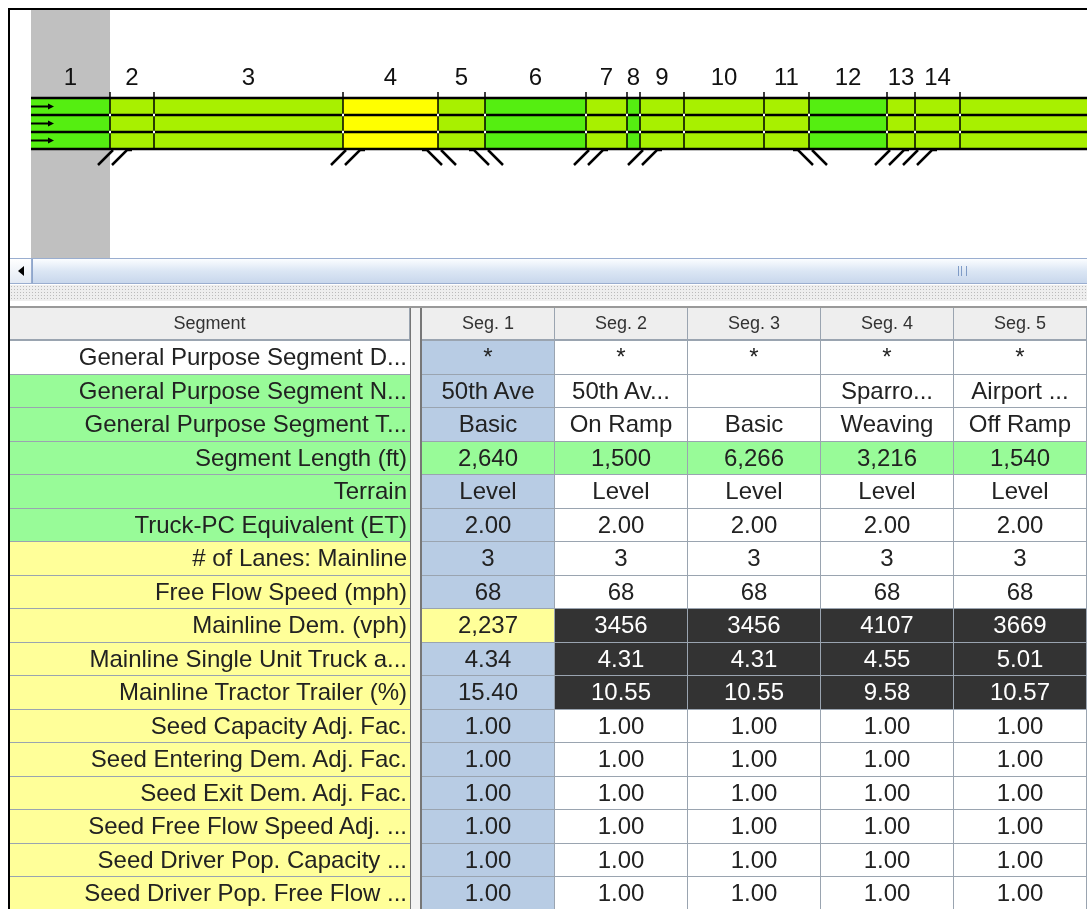 The width and height of the screenshot is (1087, 909). What do you see at coordinates (621, 324) in the screenshot?
I see `column-header: Seg. 2` at bounding box center [621, 324].